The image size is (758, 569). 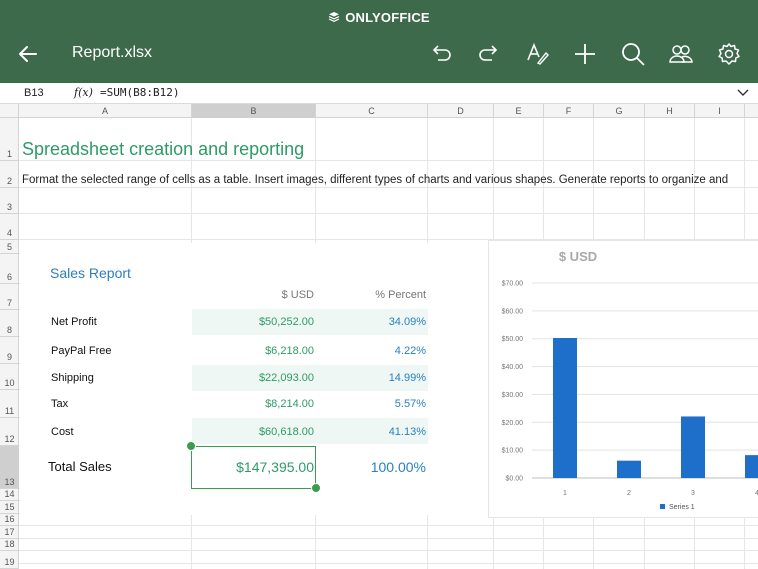 I want to click on undo-icon, so click(x=441, y=54).